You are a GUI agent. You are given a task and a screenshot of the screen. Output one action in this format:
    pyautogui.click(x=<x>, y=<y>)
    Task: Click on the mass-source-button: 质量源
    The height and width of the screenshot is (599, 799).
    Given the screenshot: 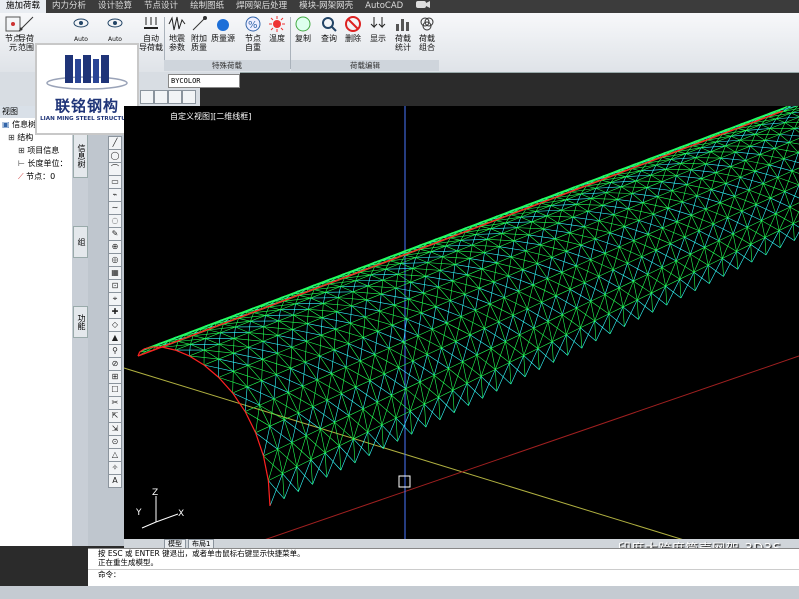 What is the action you would take?
    pyautogui.click(x=223, y=29)
    